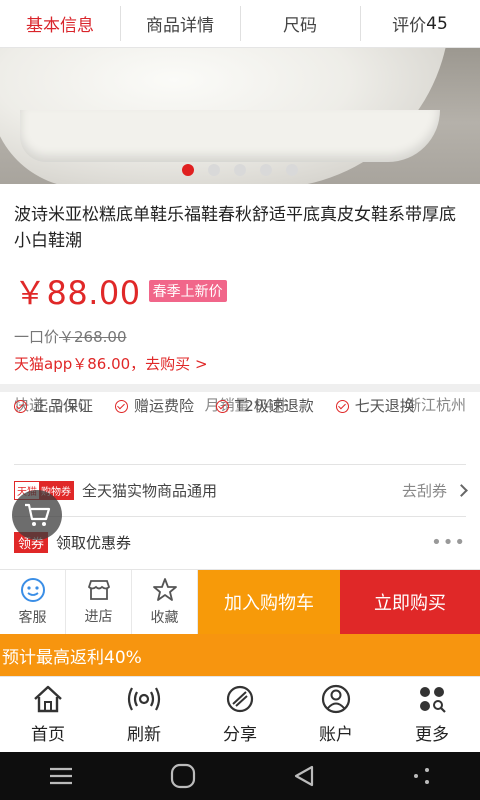 Image resolution: width=480 pixels, height=800 pixels. What do you see at coordinates (422, 776) in the screenshot?
I see `assistant-icon` at bounding box center [422, 776].